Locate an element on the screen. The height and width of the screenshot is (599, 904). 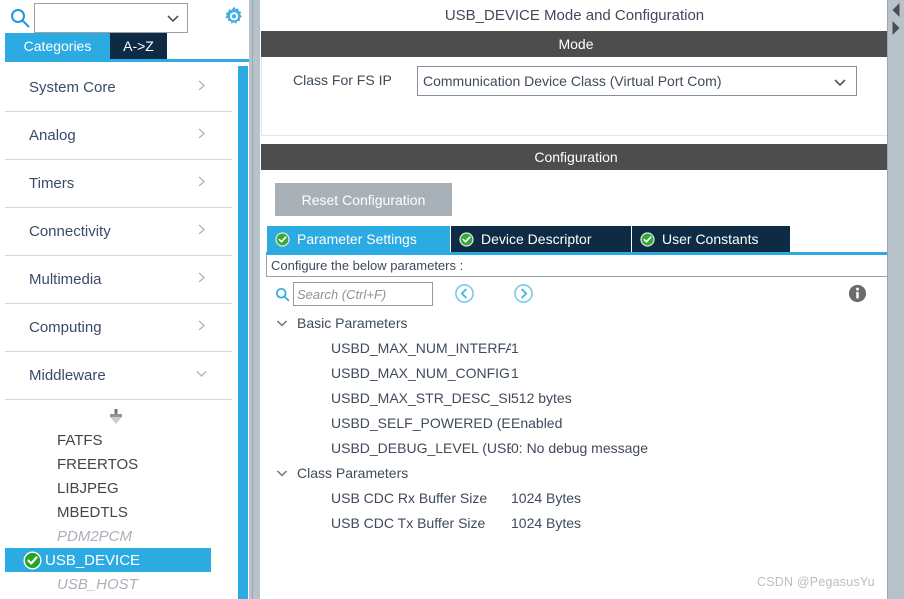
list-item-freertos: FREERTOS is located at coordinates (108, 464).